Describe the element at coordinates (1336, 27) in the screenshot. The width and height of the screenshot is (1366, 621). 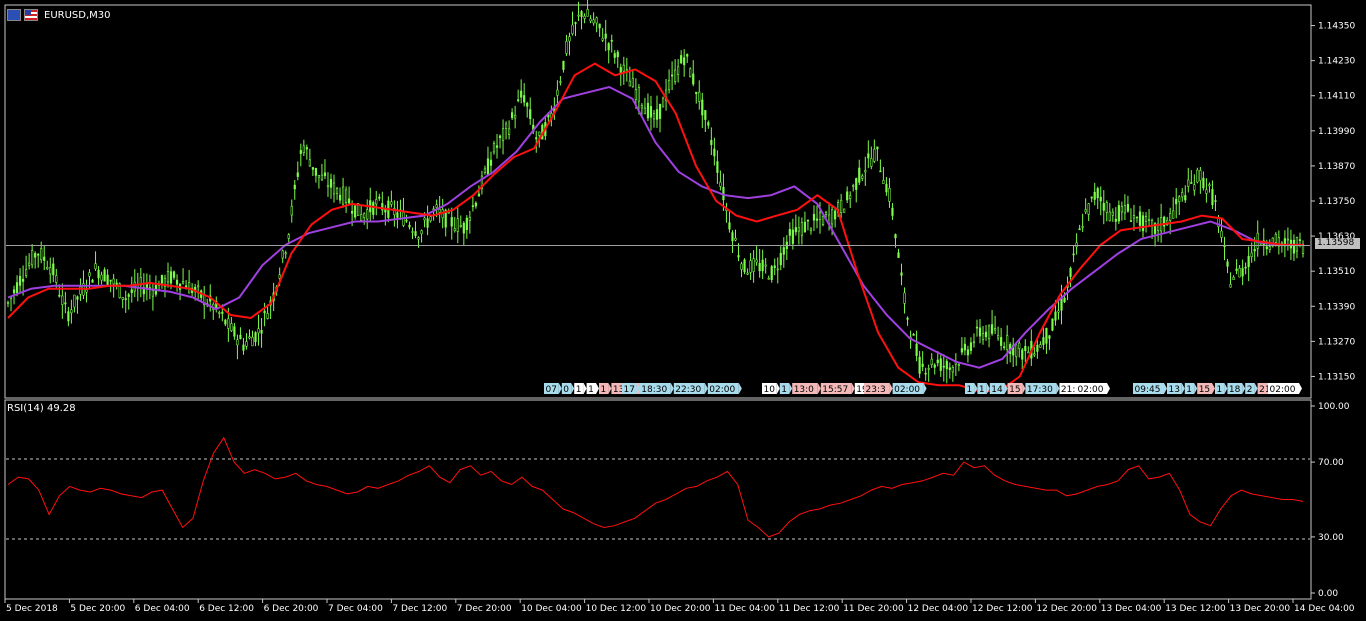
I see `price-tick-label: 1.14350` at that location.